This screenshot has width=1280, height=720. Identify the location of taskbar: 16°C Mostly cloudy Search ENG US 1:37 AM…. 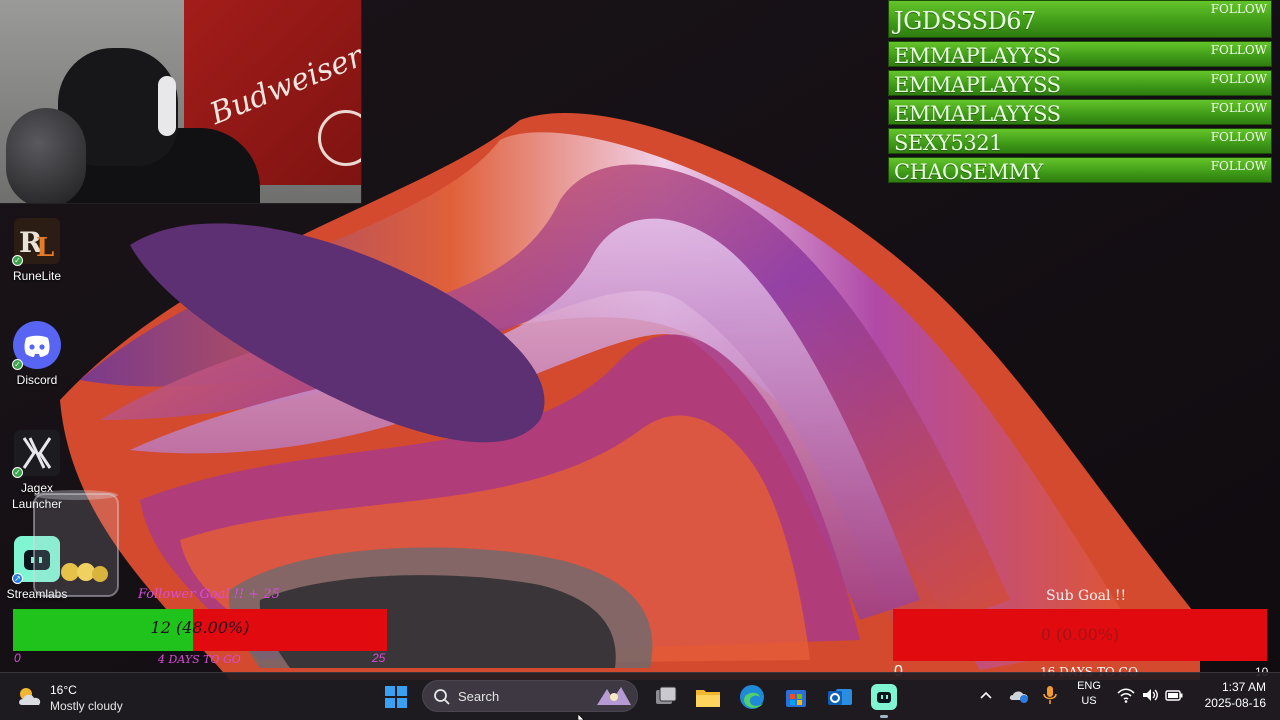
(640, 696).